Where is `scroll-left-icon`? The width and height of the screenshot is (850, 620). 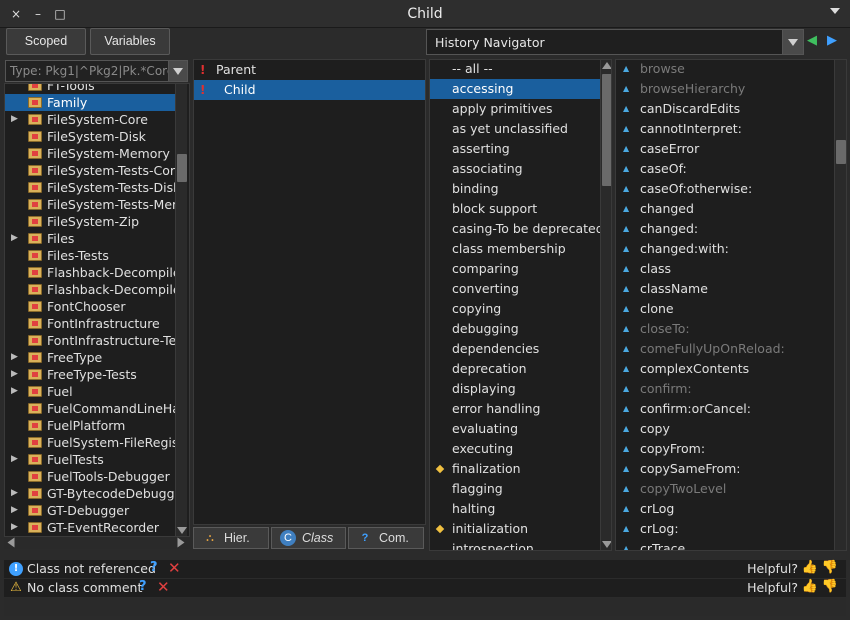 scroll-left-icon is located at coordinates (11, 542).